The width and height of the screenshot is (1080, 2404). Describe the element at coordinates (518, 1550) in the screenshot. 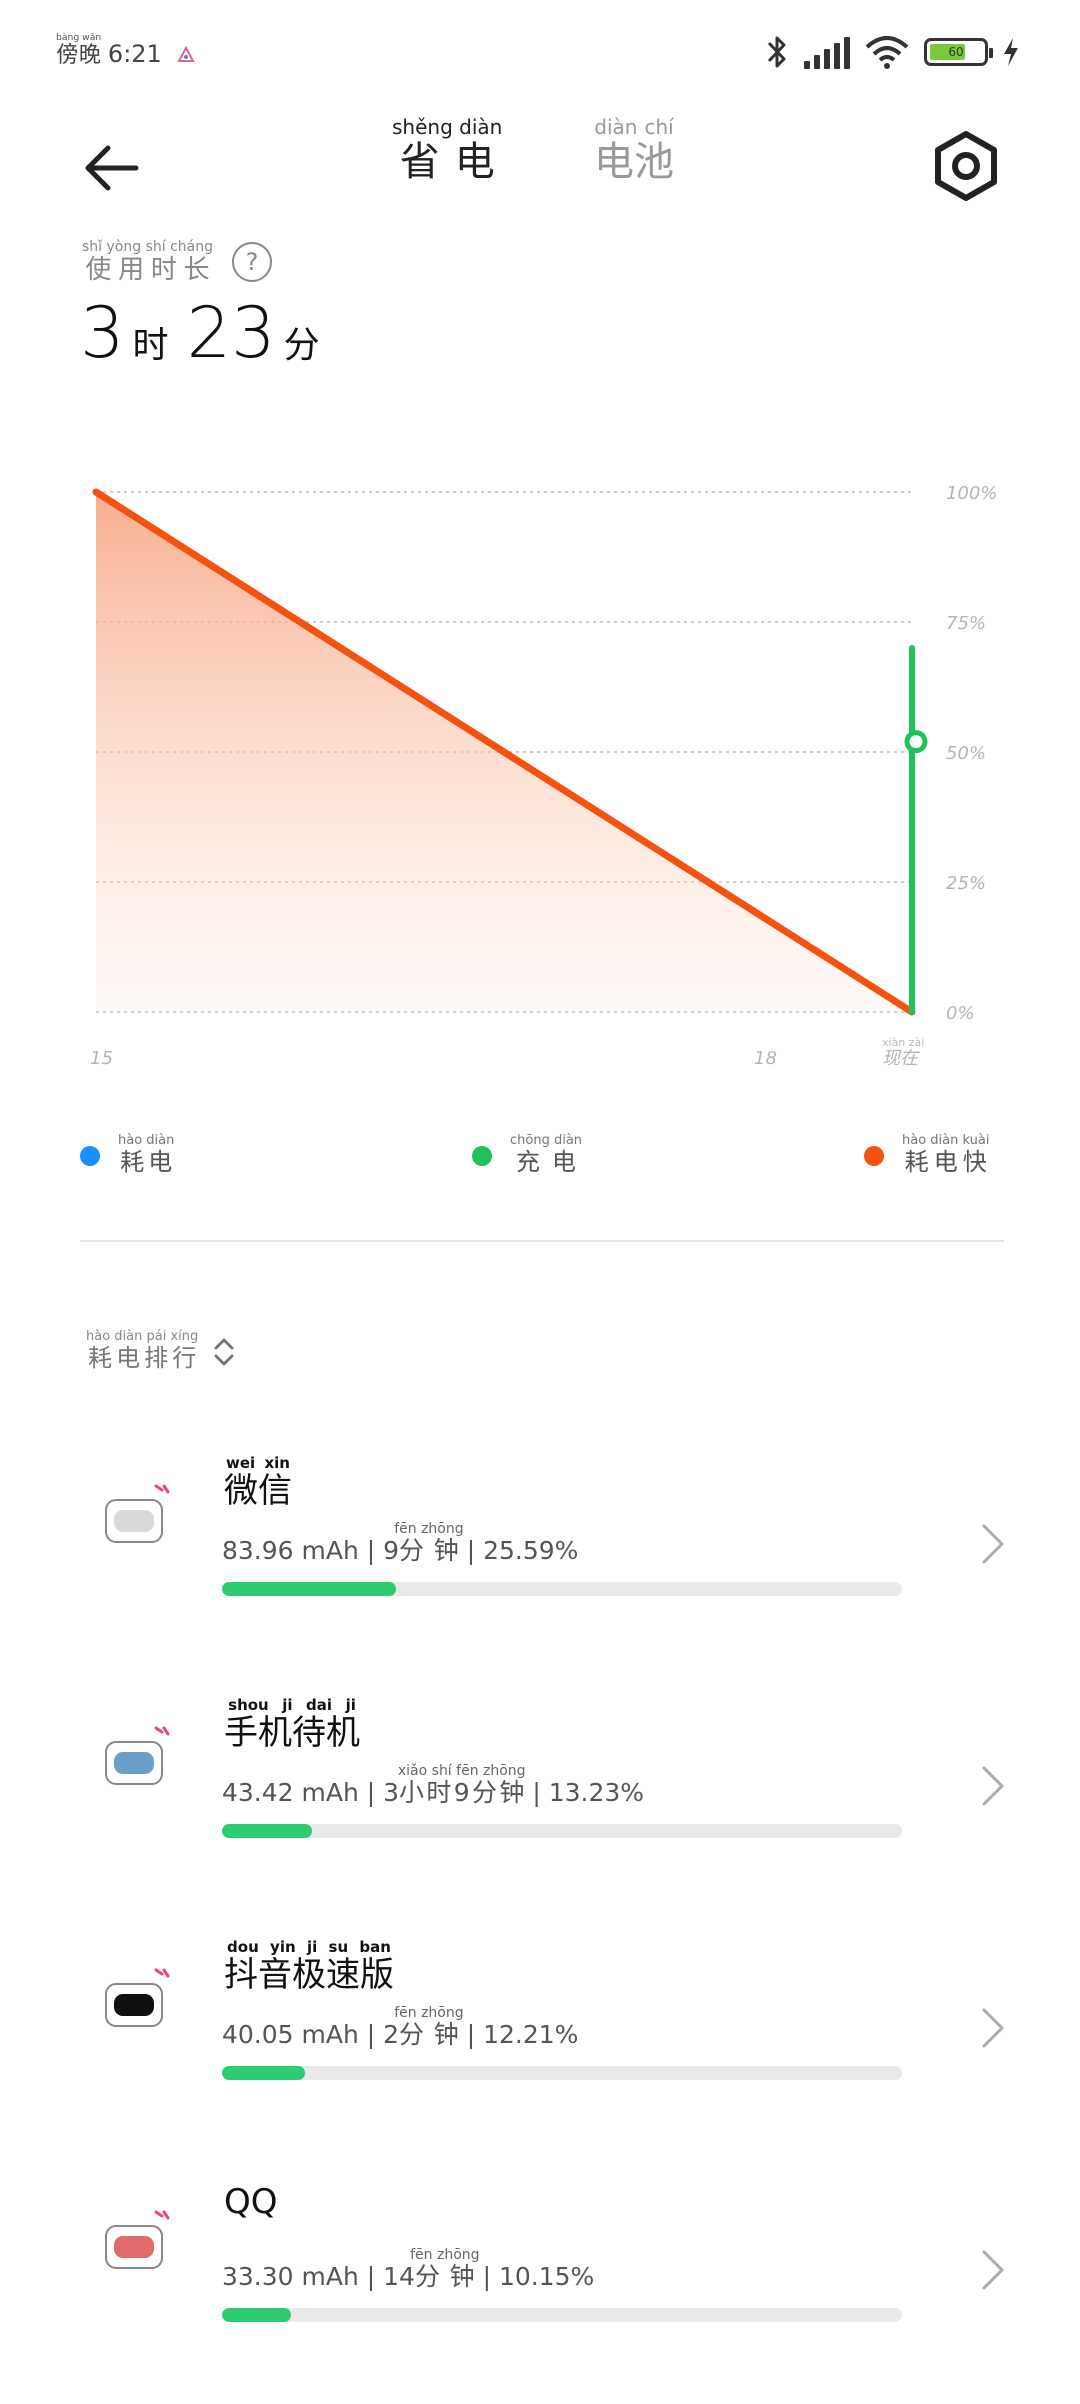

I see `app-stat-suffix: | 25.59%` at that location.